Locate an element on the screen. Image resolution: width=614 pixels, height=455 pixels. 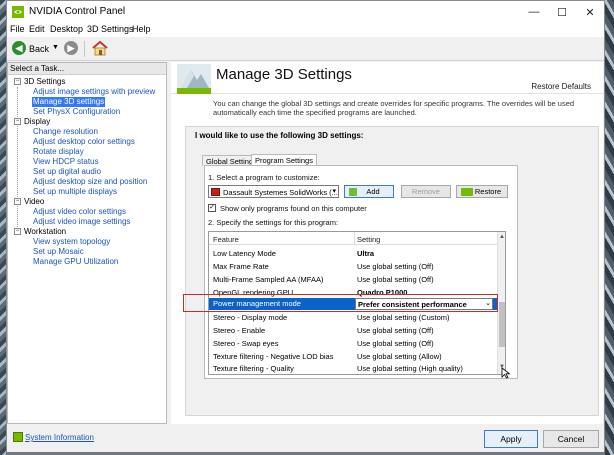
category-label: Video is located at coordinates (34, 201).